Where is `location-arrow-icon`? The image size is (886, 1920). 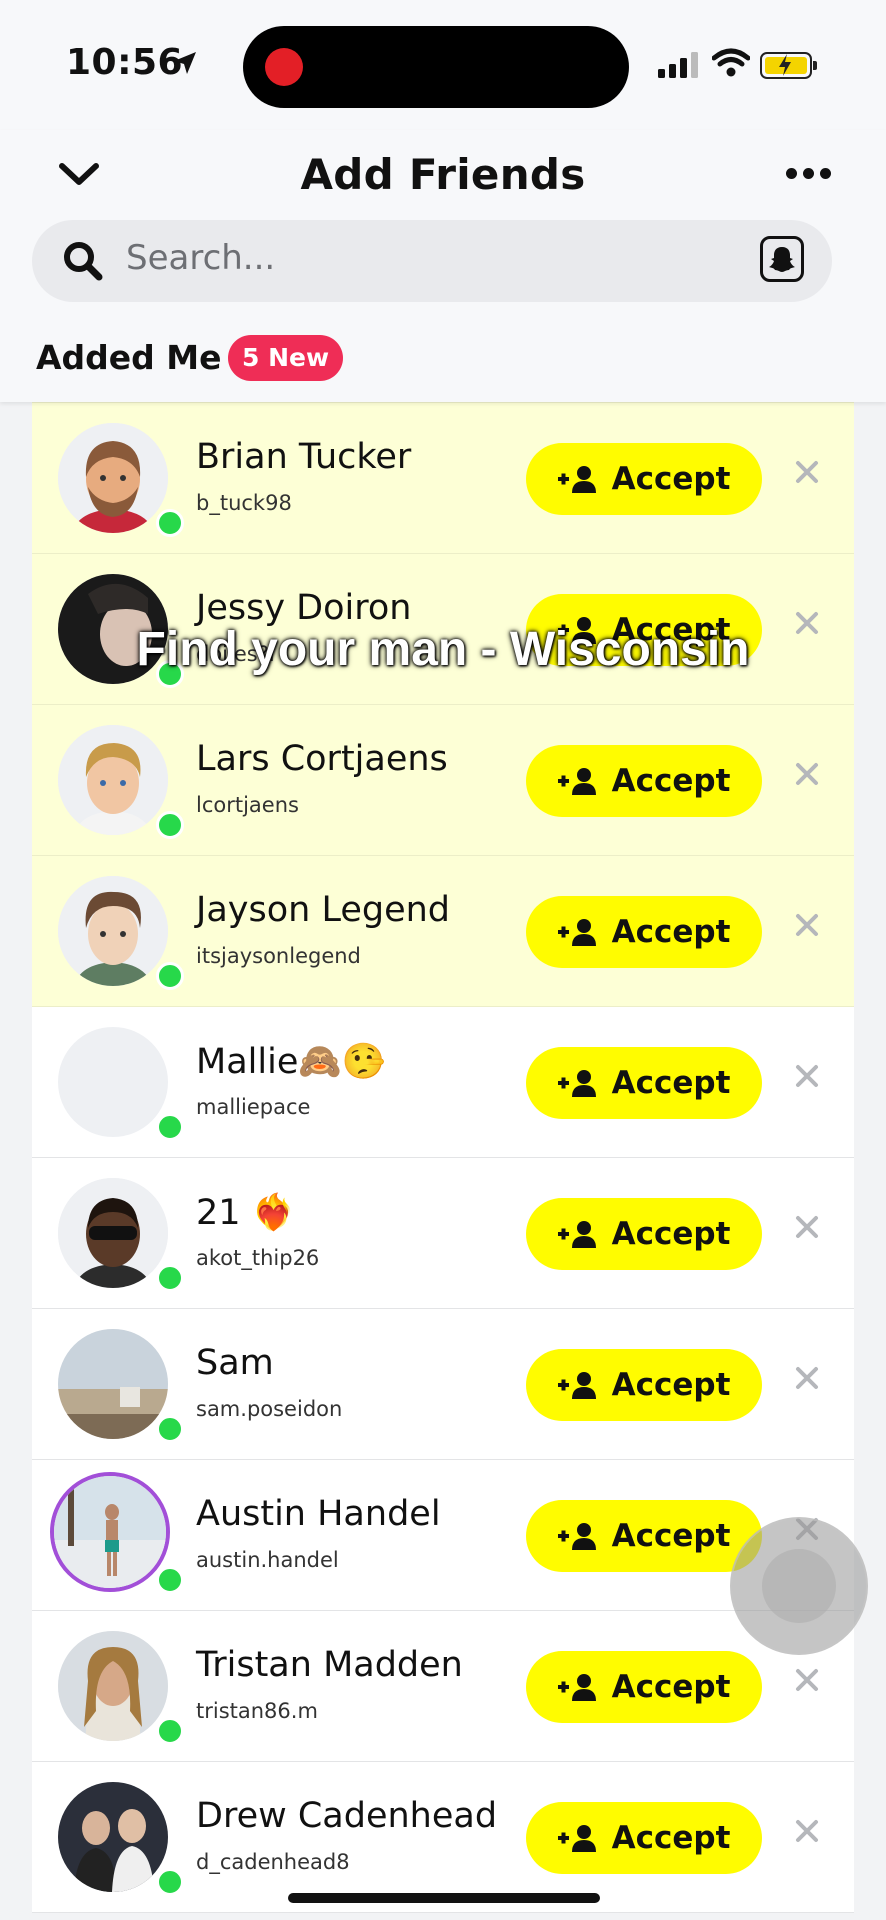 location-arrow-icon is located at coordinates (185, 63).